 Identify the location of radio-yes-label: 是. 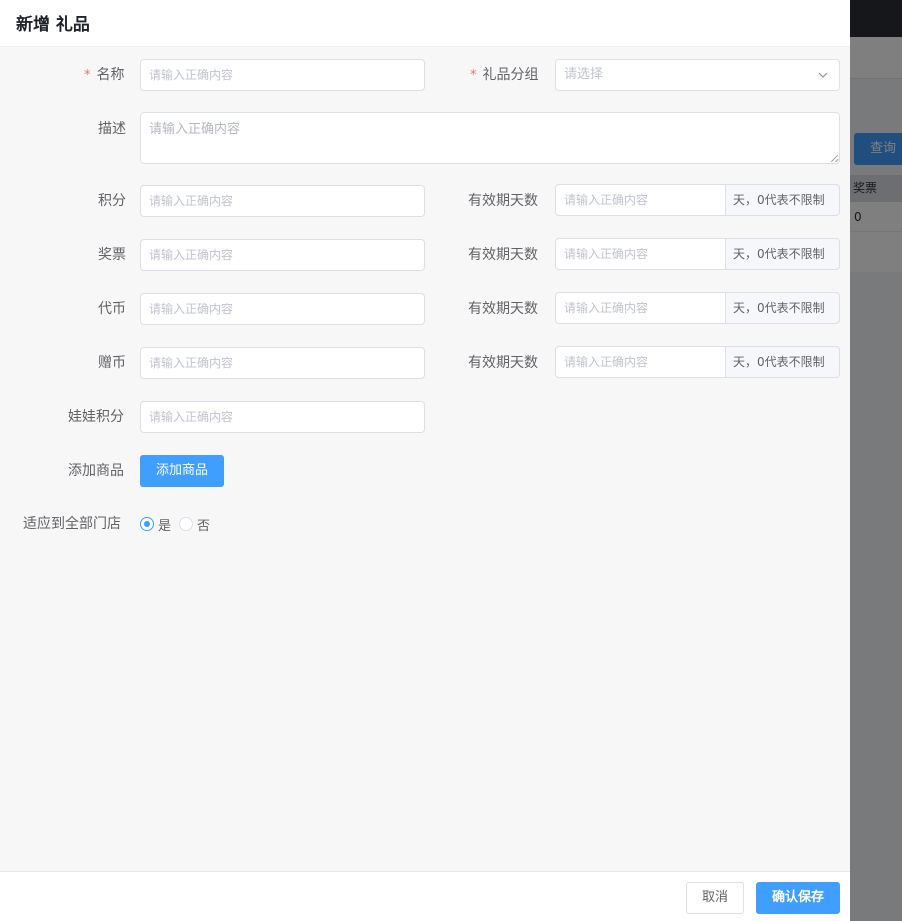
(165, 526).